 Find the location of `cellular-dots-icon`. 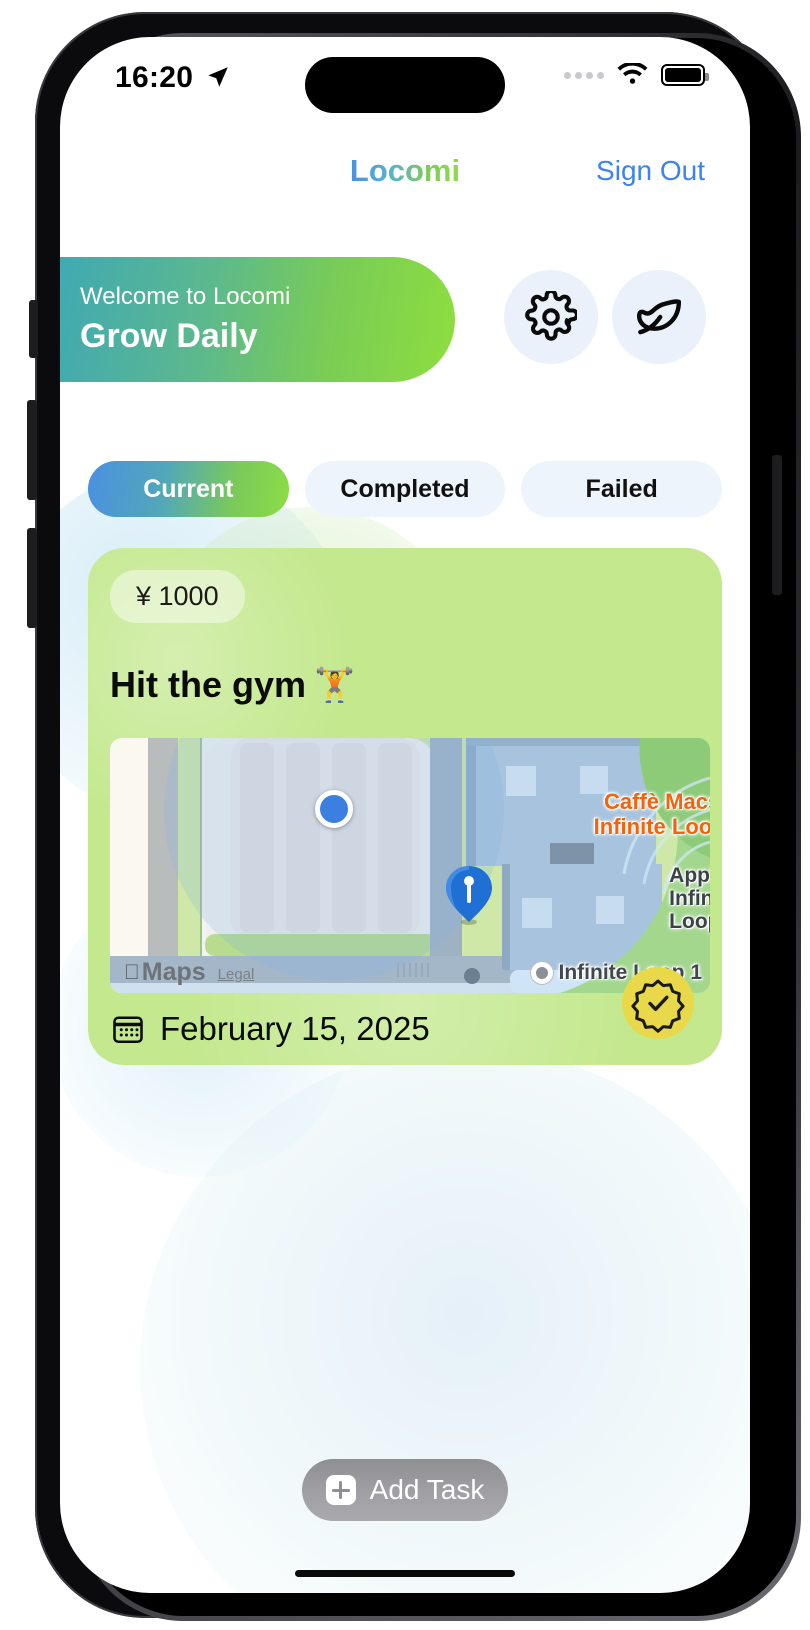

cellular-dots-icon is located at coordinates (584, 75).